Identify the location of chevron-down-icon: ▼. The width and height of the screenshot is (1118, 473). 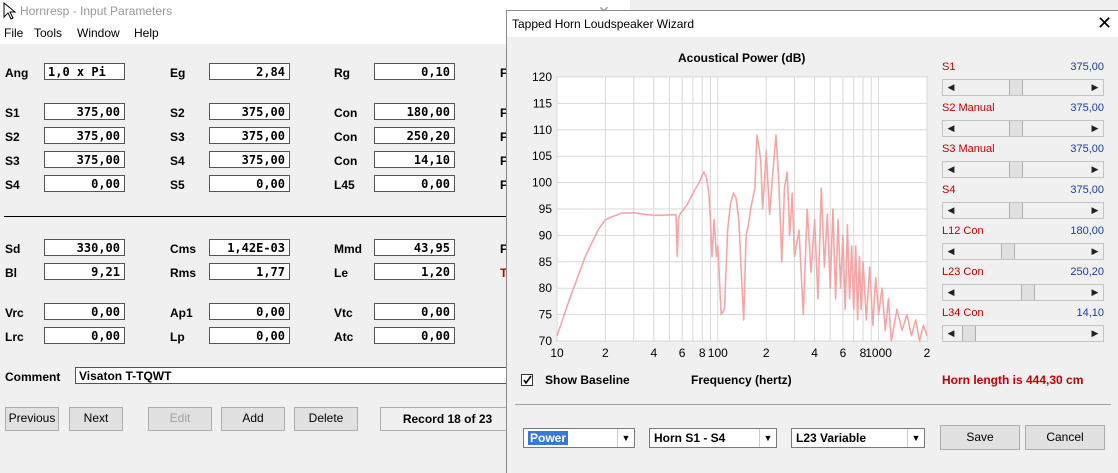
(915, 438).